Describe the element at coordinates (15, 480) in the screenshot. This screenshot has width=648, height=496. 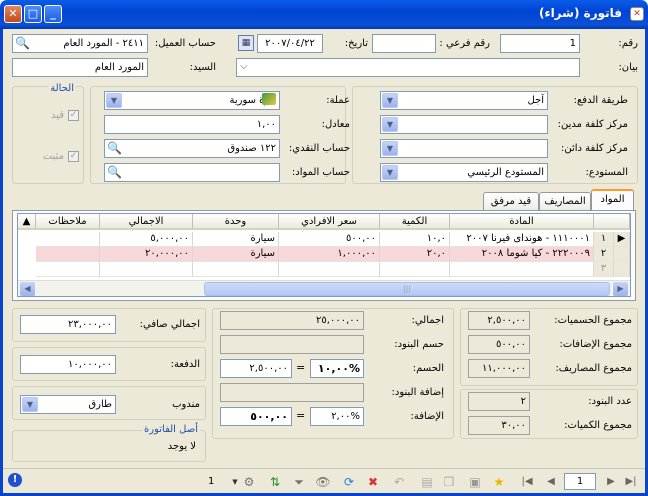
I see `info-icon: !` at that location.